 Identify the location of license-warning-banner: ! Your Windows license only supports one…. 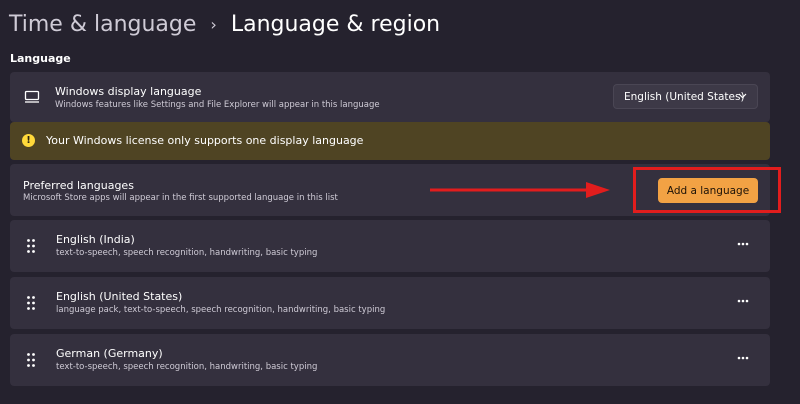
(390, 141).